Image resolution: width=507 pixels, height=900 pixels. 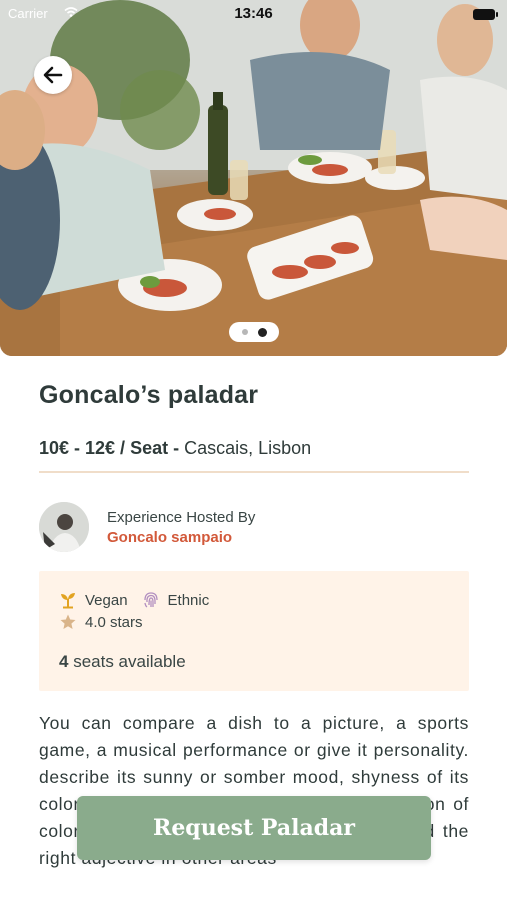 I want to click on status-bar: Carrier 13:46, so click(x=253, y=14).